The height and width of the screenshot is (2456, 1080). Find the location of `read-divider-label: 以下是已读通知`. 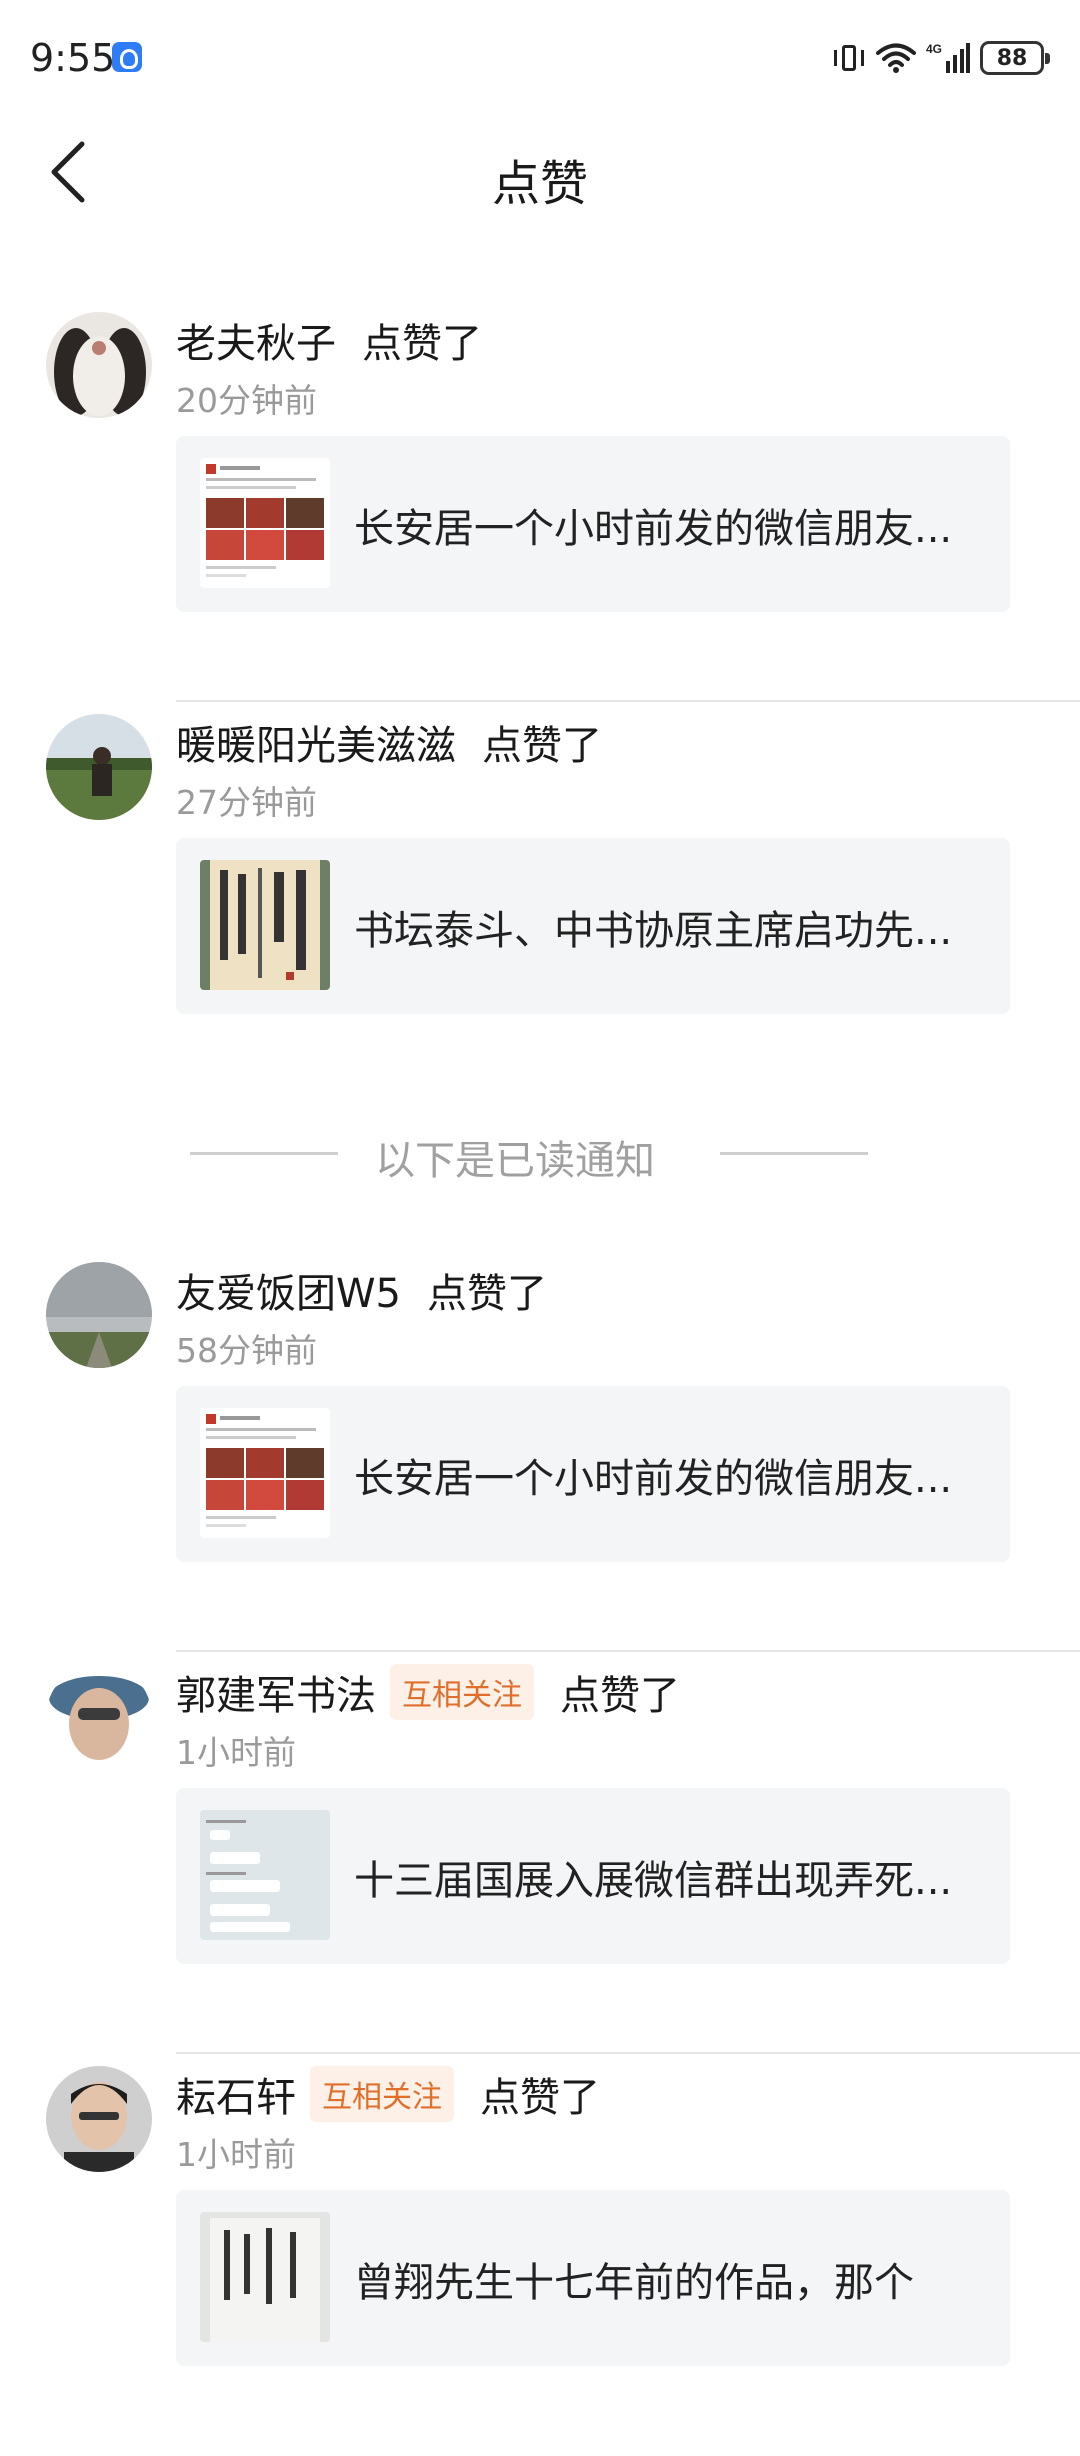

read-divider-label: 以下是已读通知 is located at coordinates (515, 1161).